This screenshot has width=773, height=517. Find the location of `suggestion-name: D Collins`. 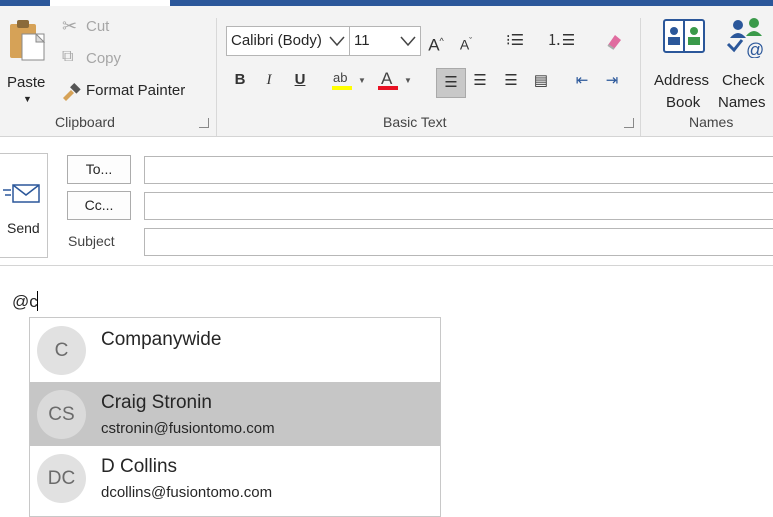

suggestion-name: D Collins is located at coordinates (139, 466).